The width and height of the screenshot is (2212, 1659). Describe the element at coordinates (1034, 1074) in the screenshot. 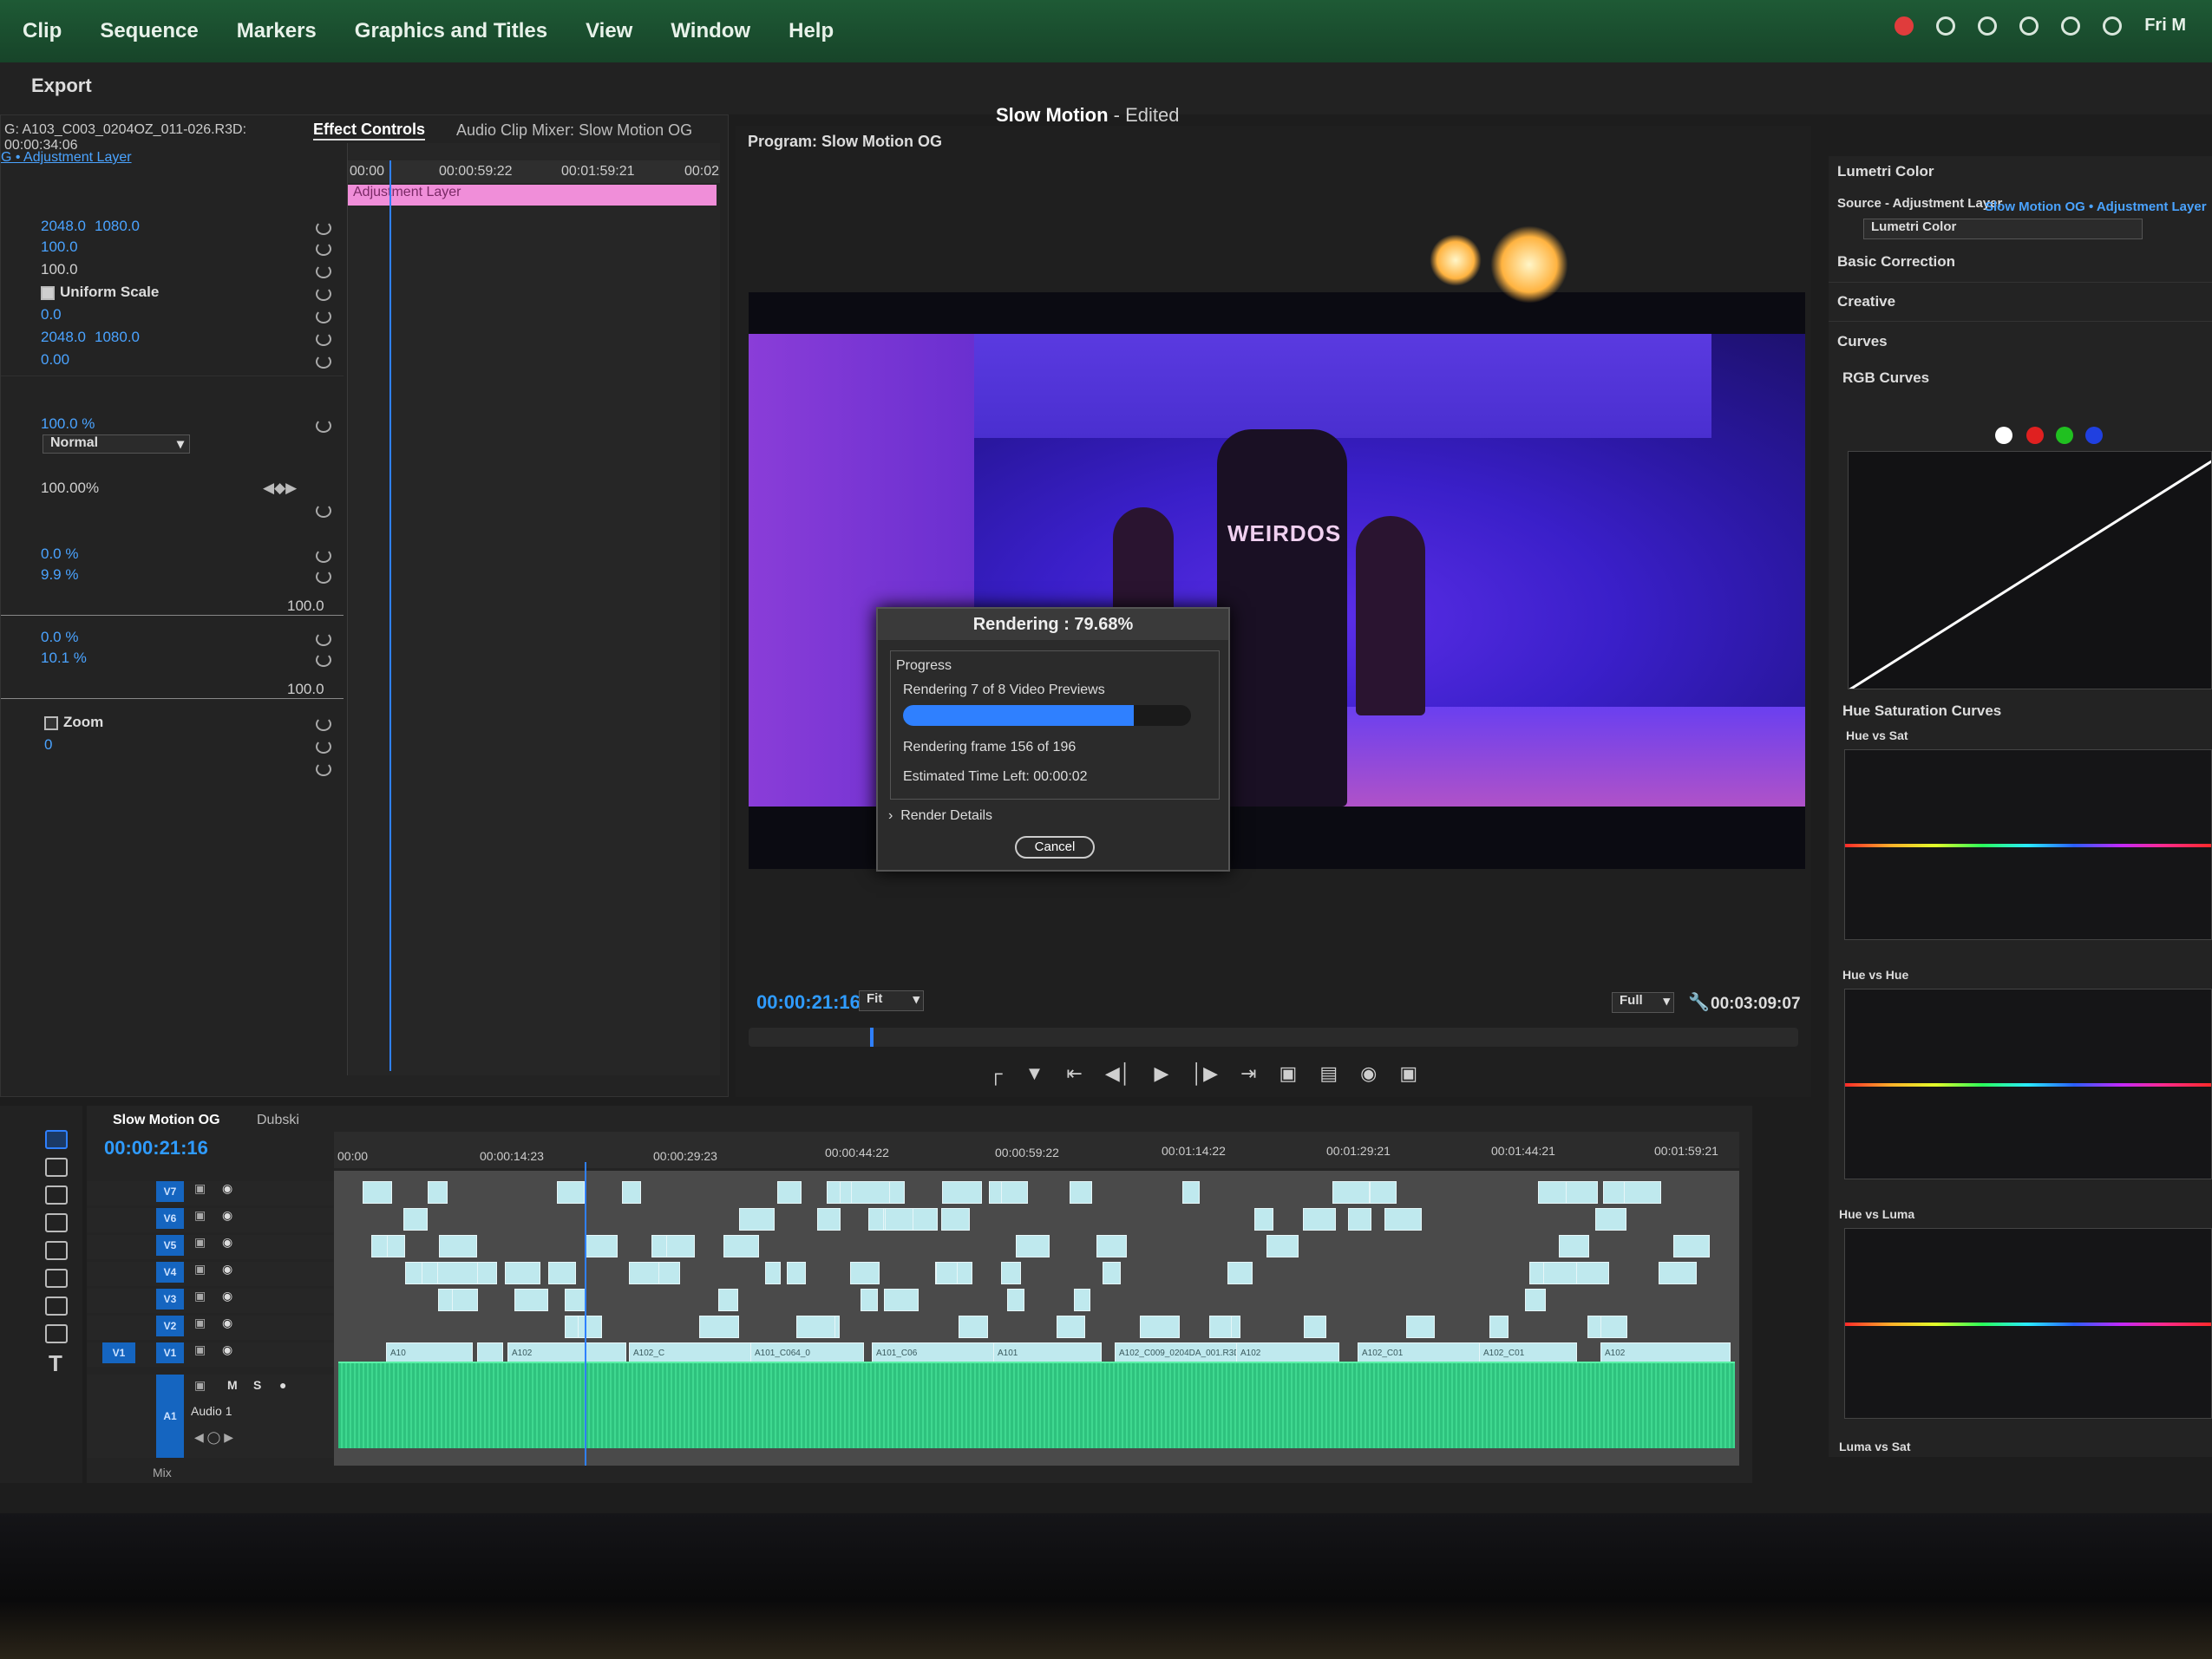

I see `add-marker-icon: ▼` at that location.